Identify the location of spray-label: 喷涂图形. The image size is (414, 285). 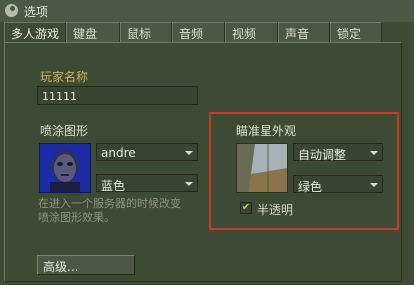
(64, 131).